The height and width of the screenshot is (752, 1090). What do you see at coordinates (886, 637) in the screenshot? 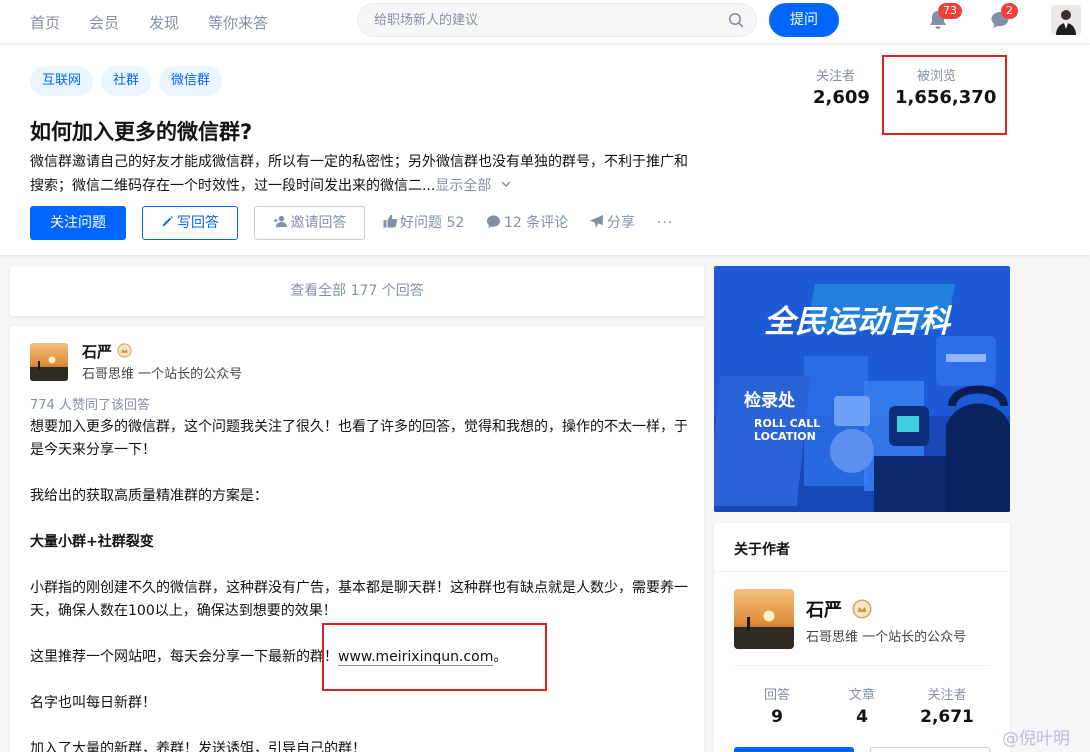
I see `author-card-bio: 石哥思维 一个站长的公众号` at bounding box center [886, 637].